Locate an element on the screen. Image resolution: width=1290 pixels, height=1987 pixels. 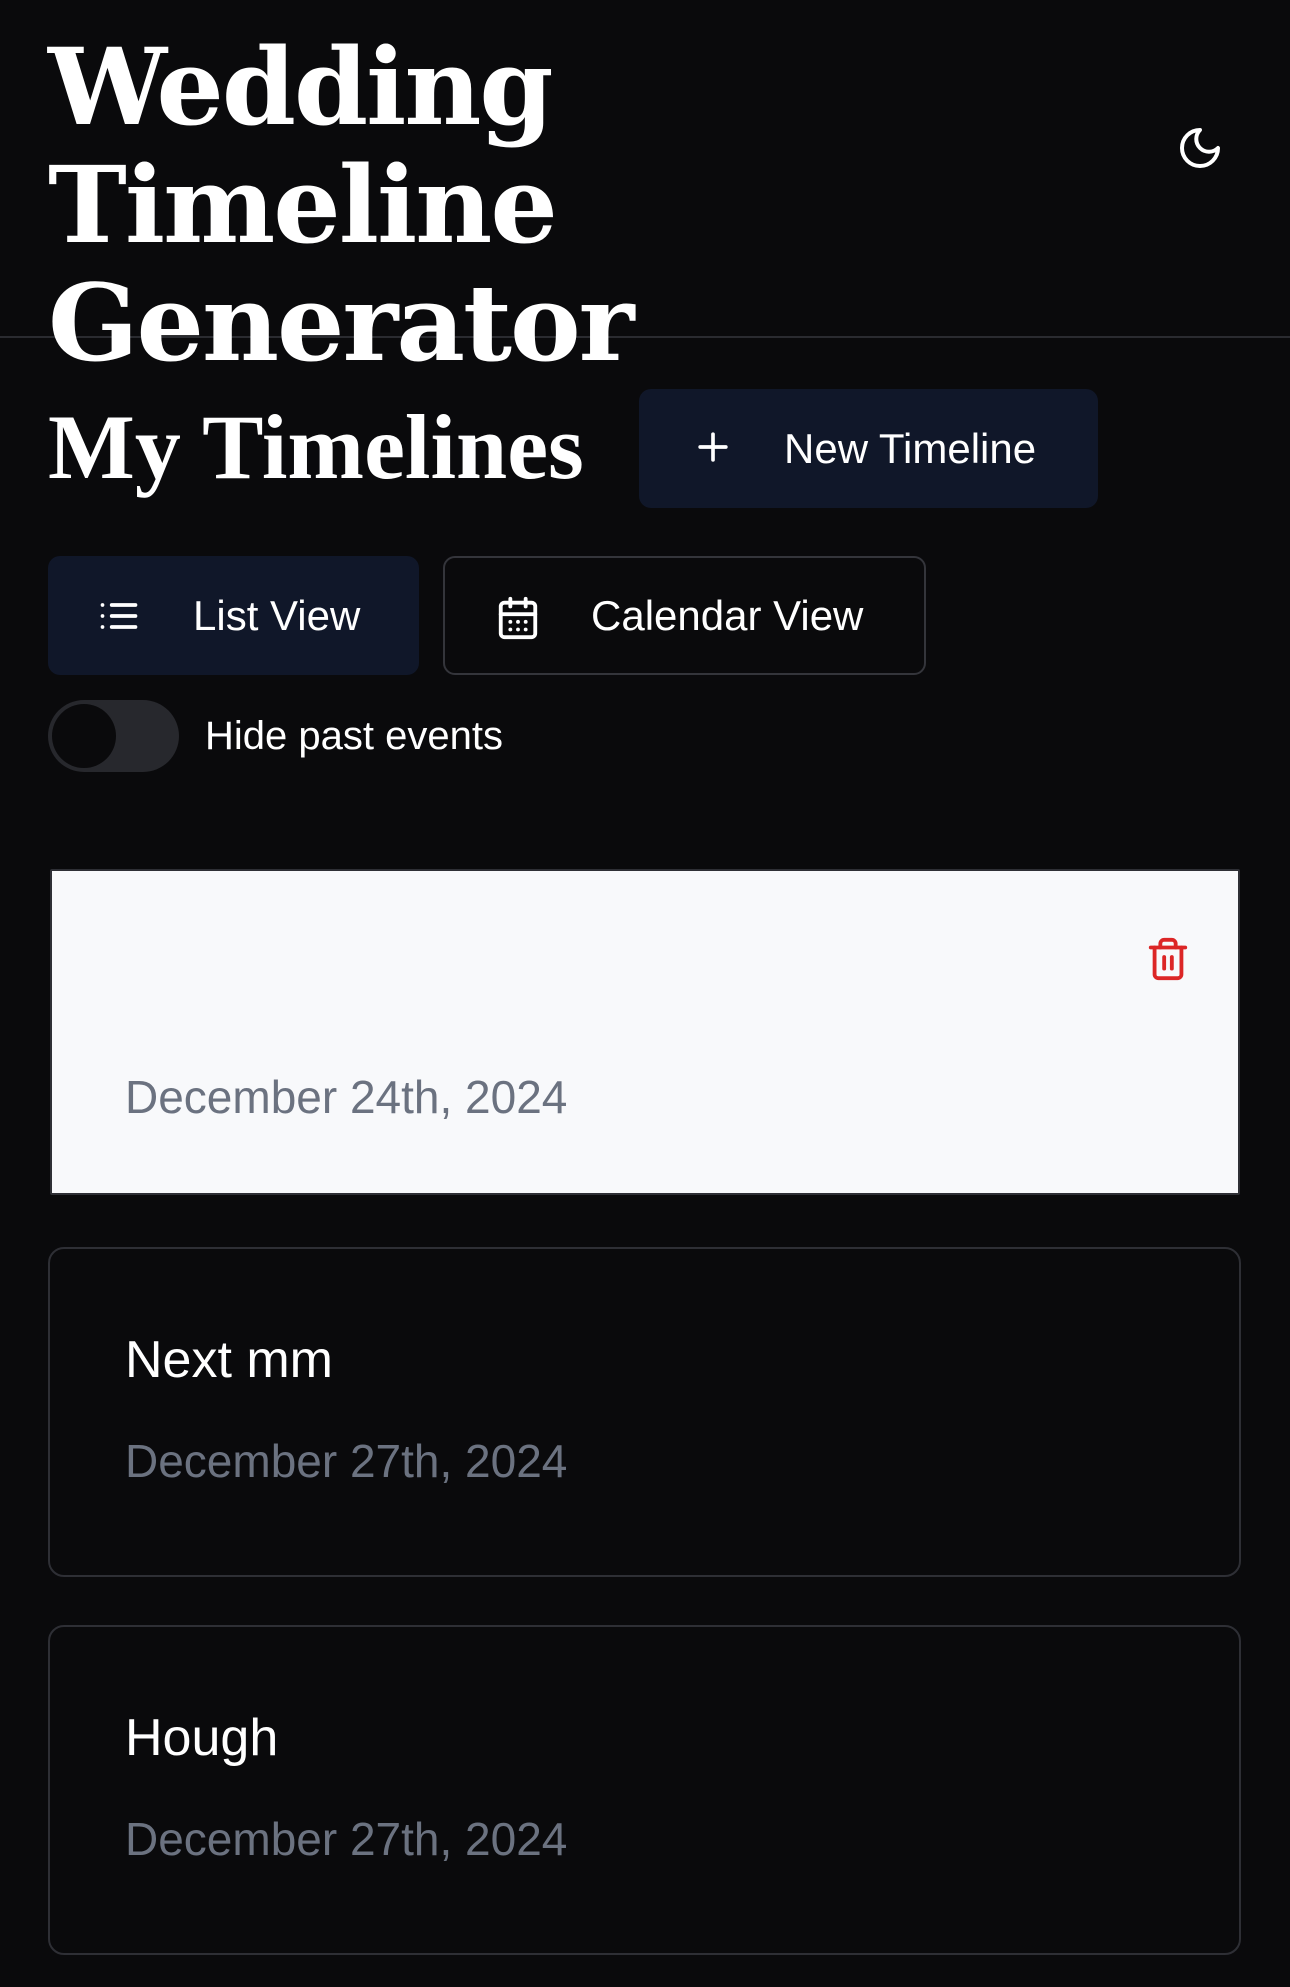
calendar-icon is located at coordinates (518, 623).